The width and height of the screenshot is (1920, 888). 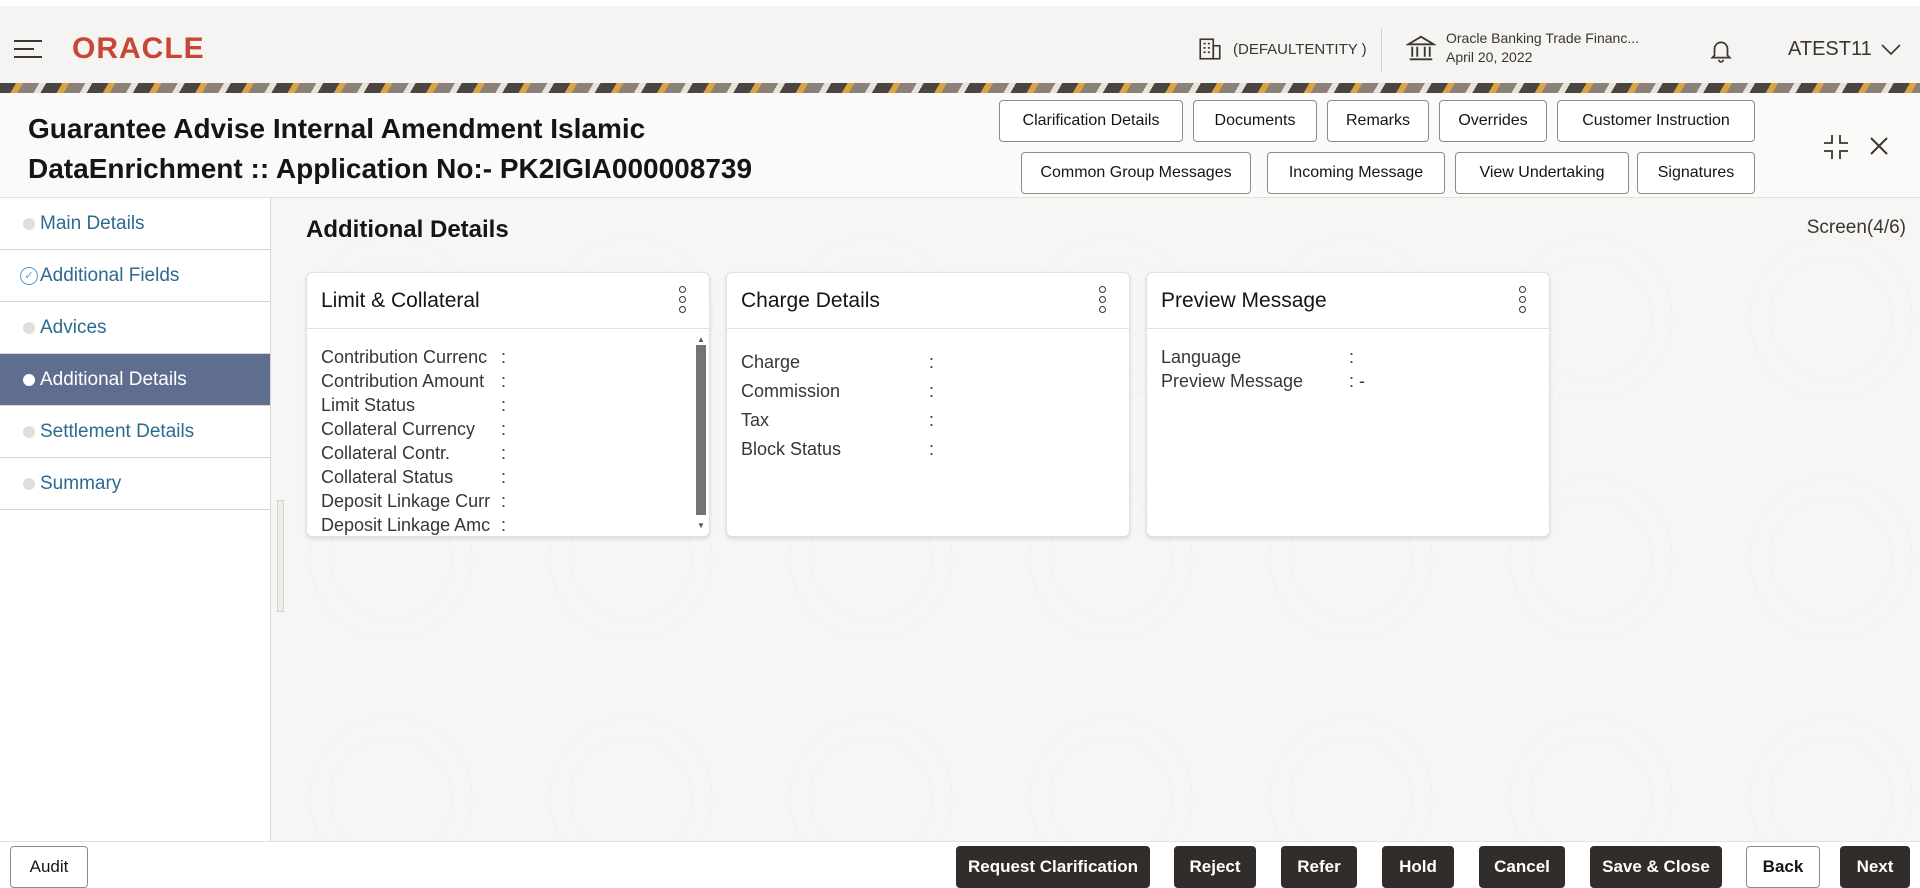 What do you see at coordinates (1836, 147) in the screenshot?
I see `collapse-icon` at bounding box center [1836, 147].